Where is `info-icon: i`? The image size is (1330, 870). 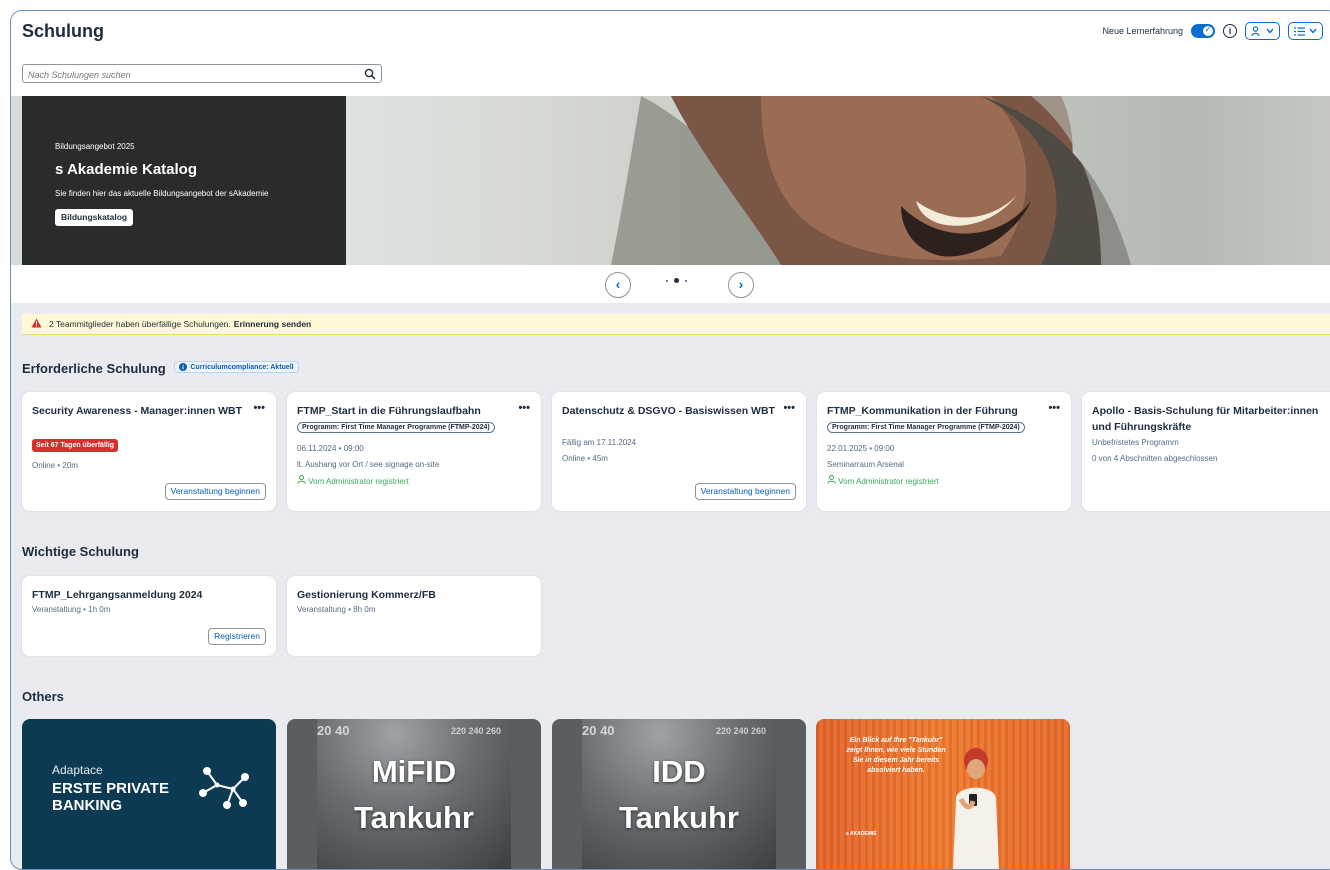
info-icon: i is located at coordinates (1230, 31).